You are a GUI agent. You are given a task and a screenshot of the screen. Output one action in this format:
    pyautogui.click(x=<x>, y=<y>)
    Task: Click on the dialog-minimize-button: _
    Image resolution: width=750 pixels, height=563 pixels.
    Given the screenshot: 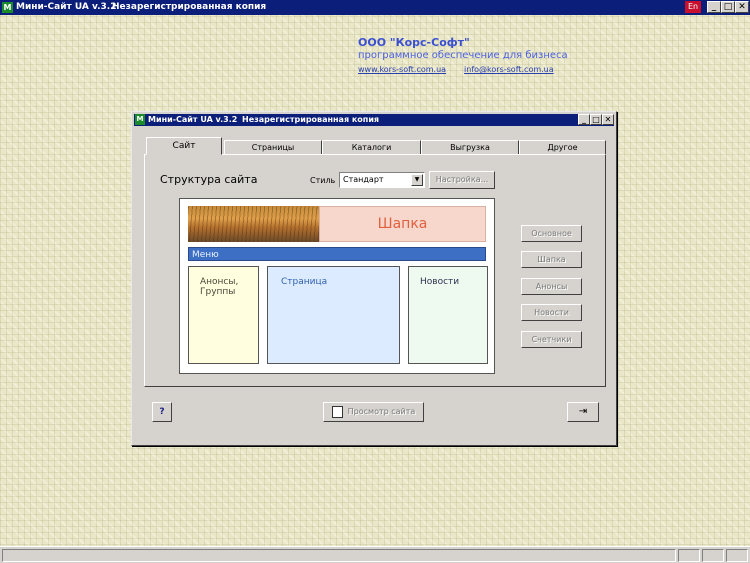 What is the action you would take?
    pyautogui.click(x=584, y=119)
    